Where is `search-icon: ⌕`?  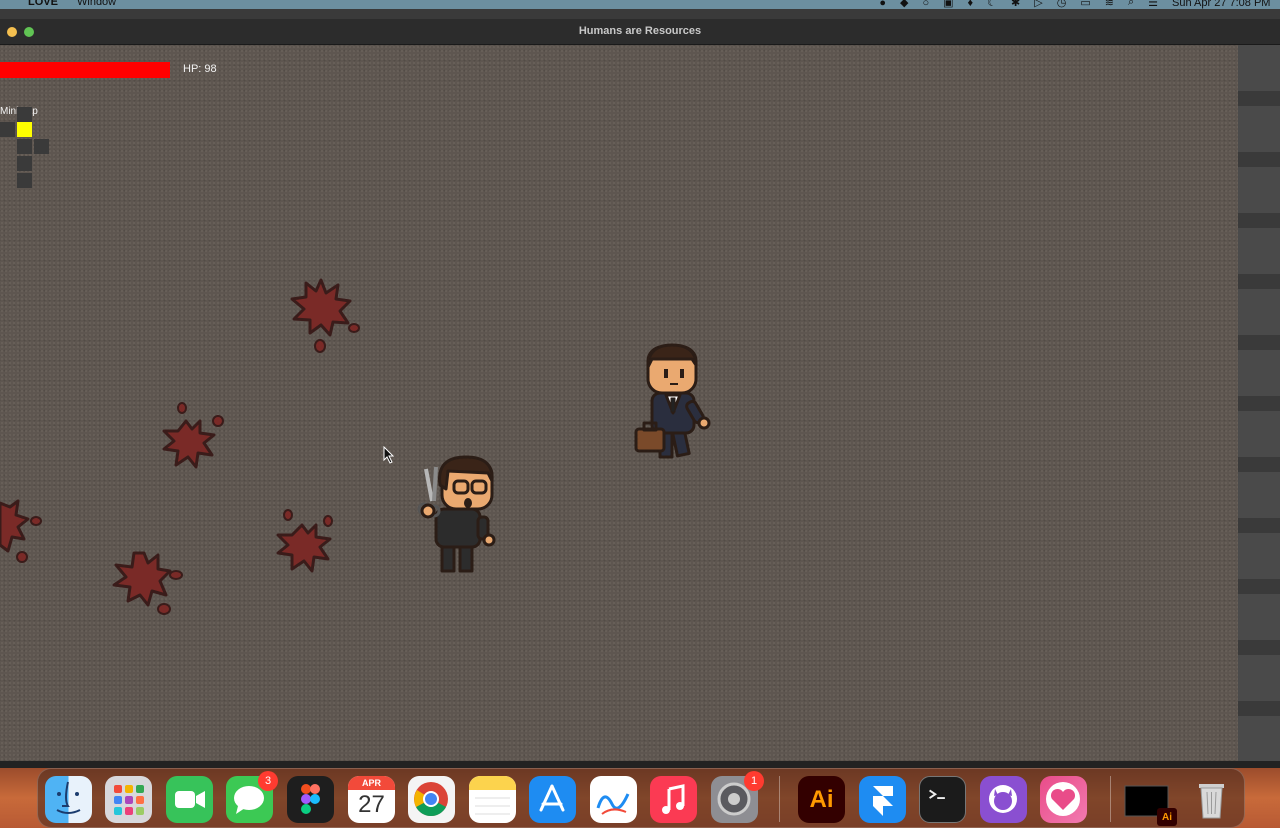
search-icon: ⌕ is located at coordinates (1131, 4).